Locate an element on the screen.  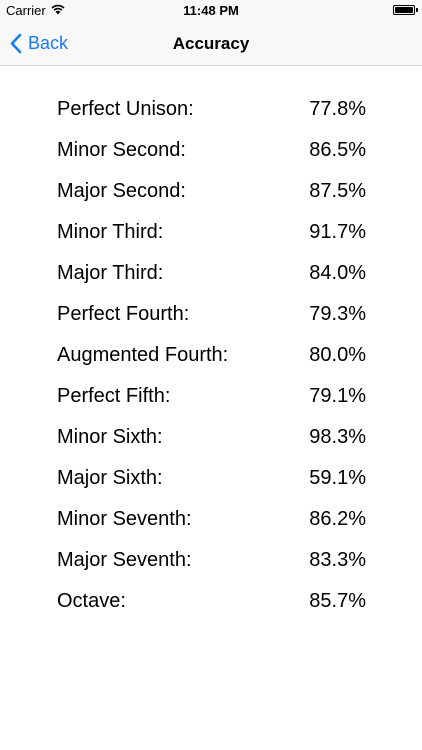
status-bar: Carrier 11:48 PM is located at coordinates (211, 11).